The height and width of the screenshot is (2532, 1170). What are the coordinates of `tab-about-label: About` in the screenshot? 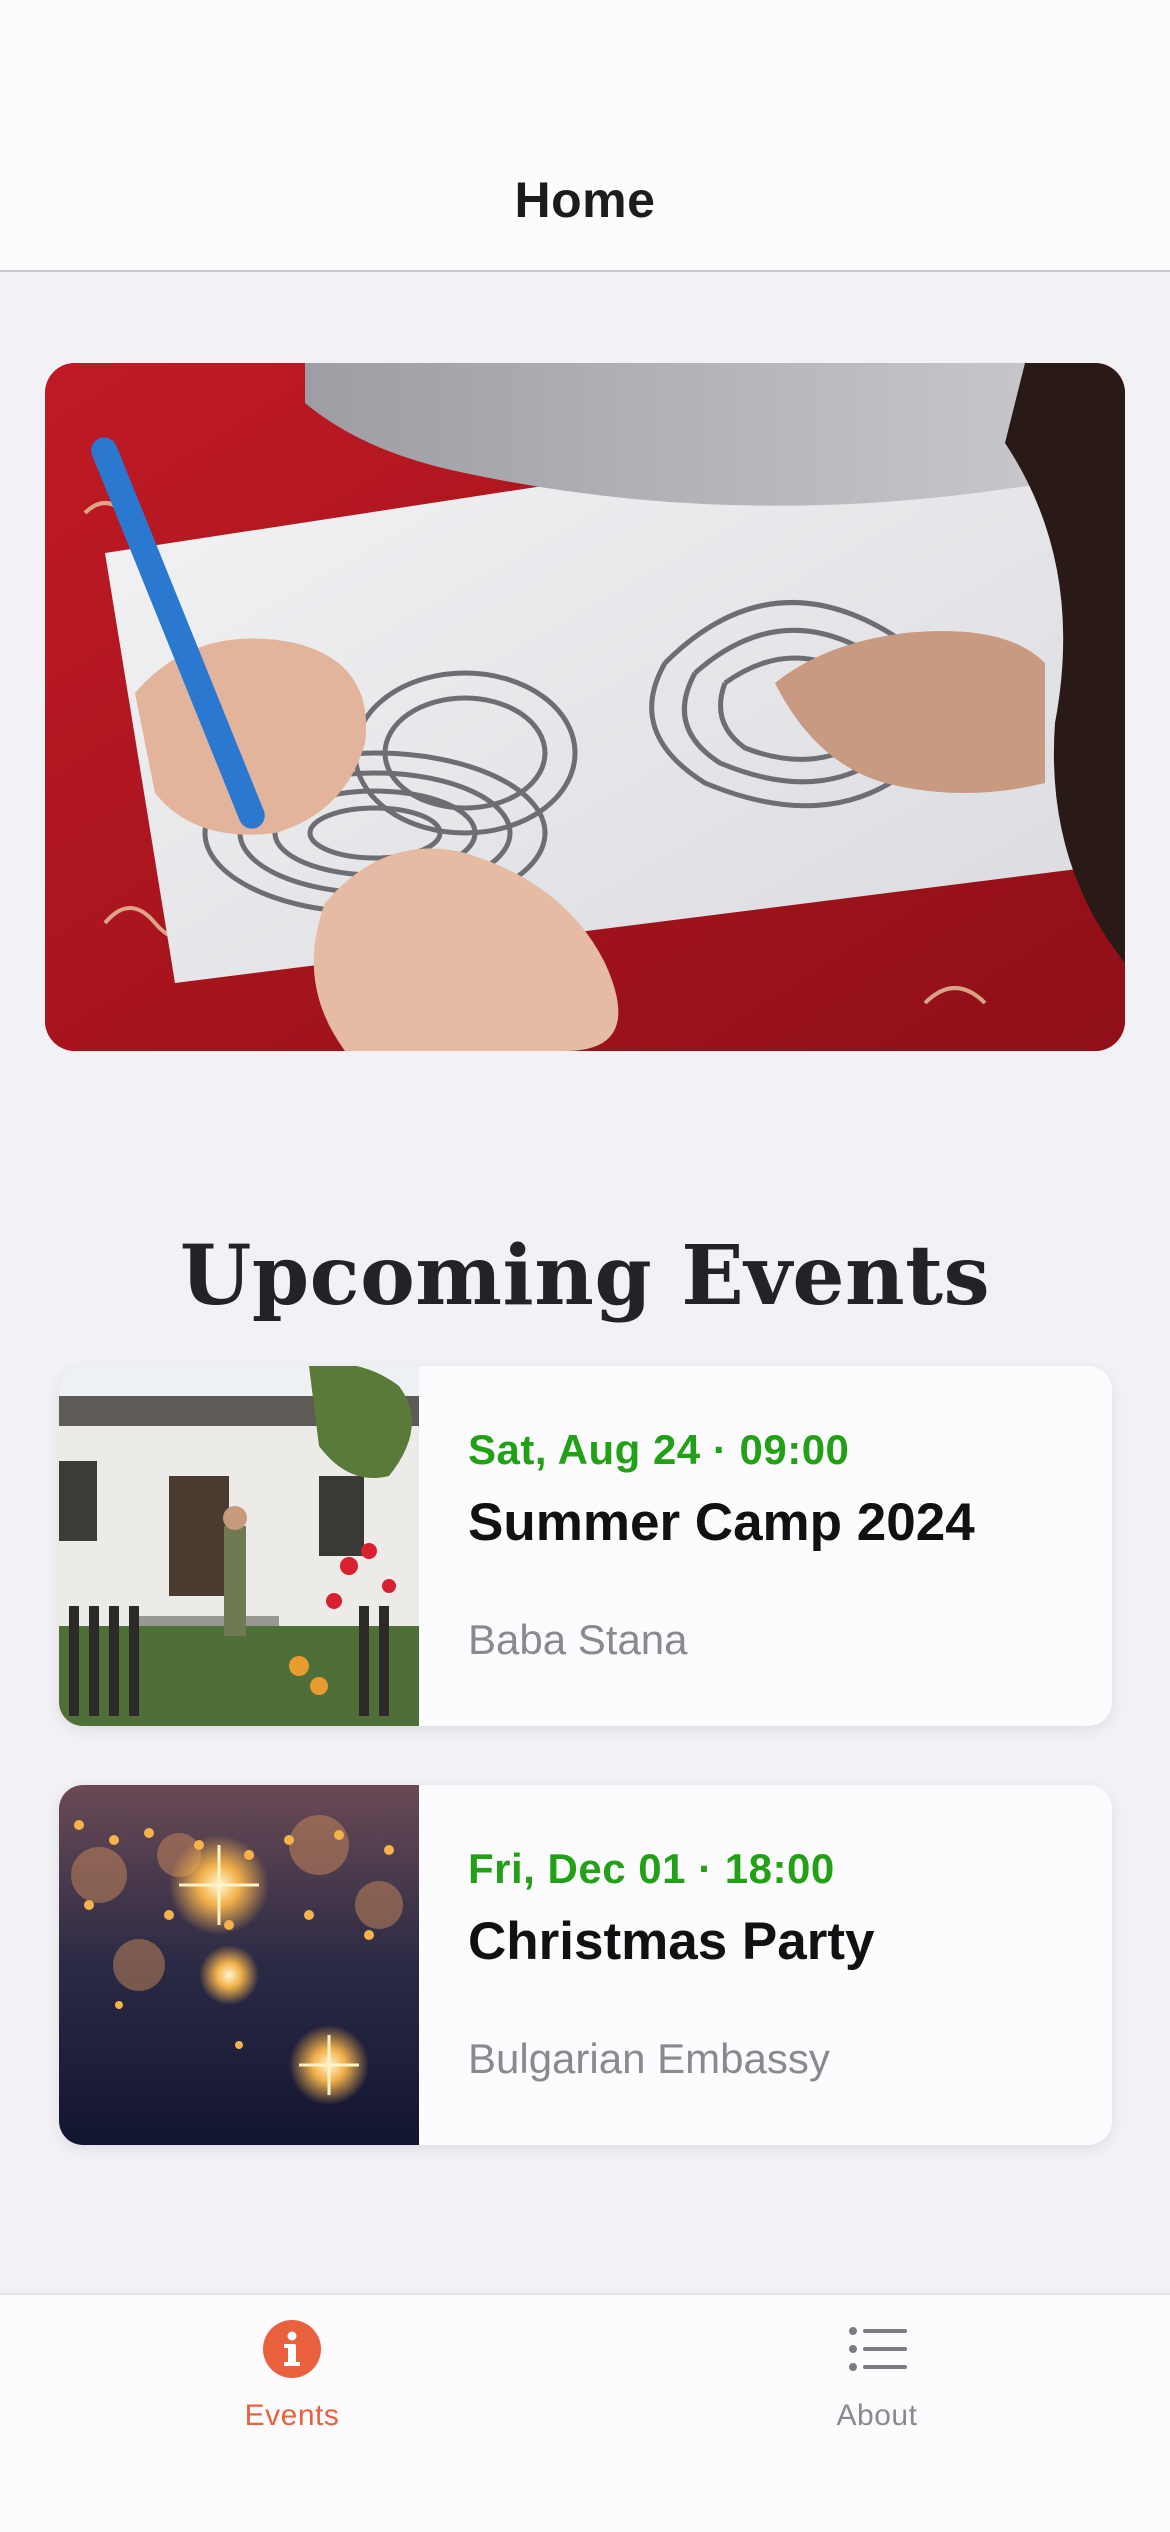 It's located at (877, 2415).